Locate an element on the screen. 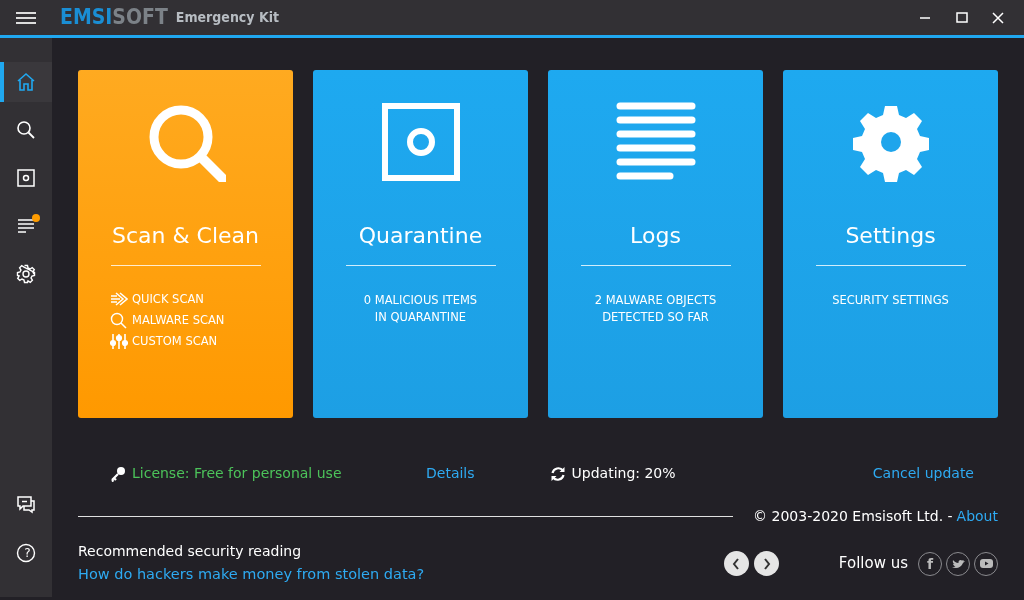 This screenshot has width=1024, height=600. product-name: Emergency Kit is located at coordinates (227, 17).